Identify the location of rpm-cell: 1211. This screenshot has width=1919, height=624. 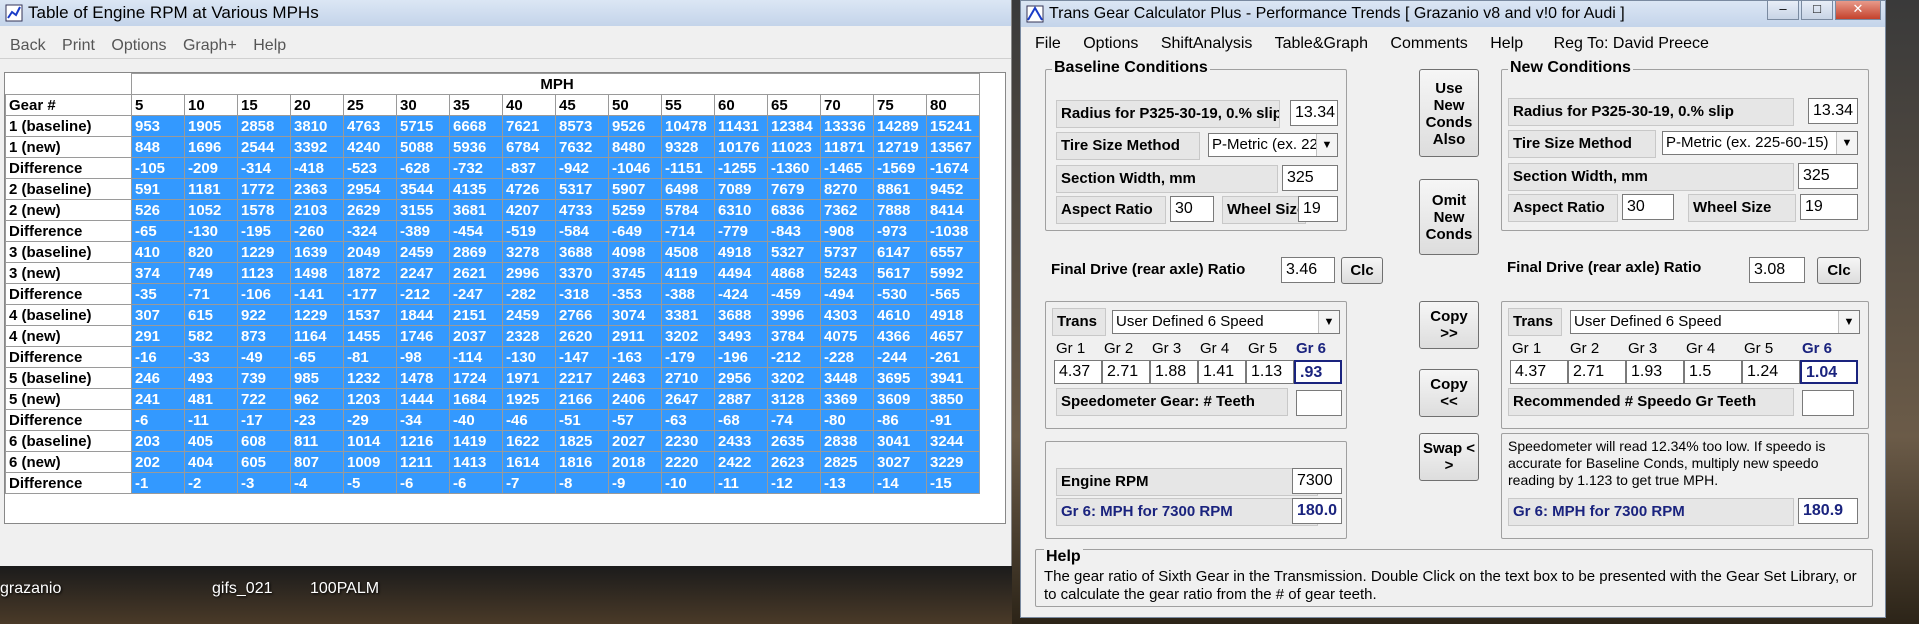
(423, 462).